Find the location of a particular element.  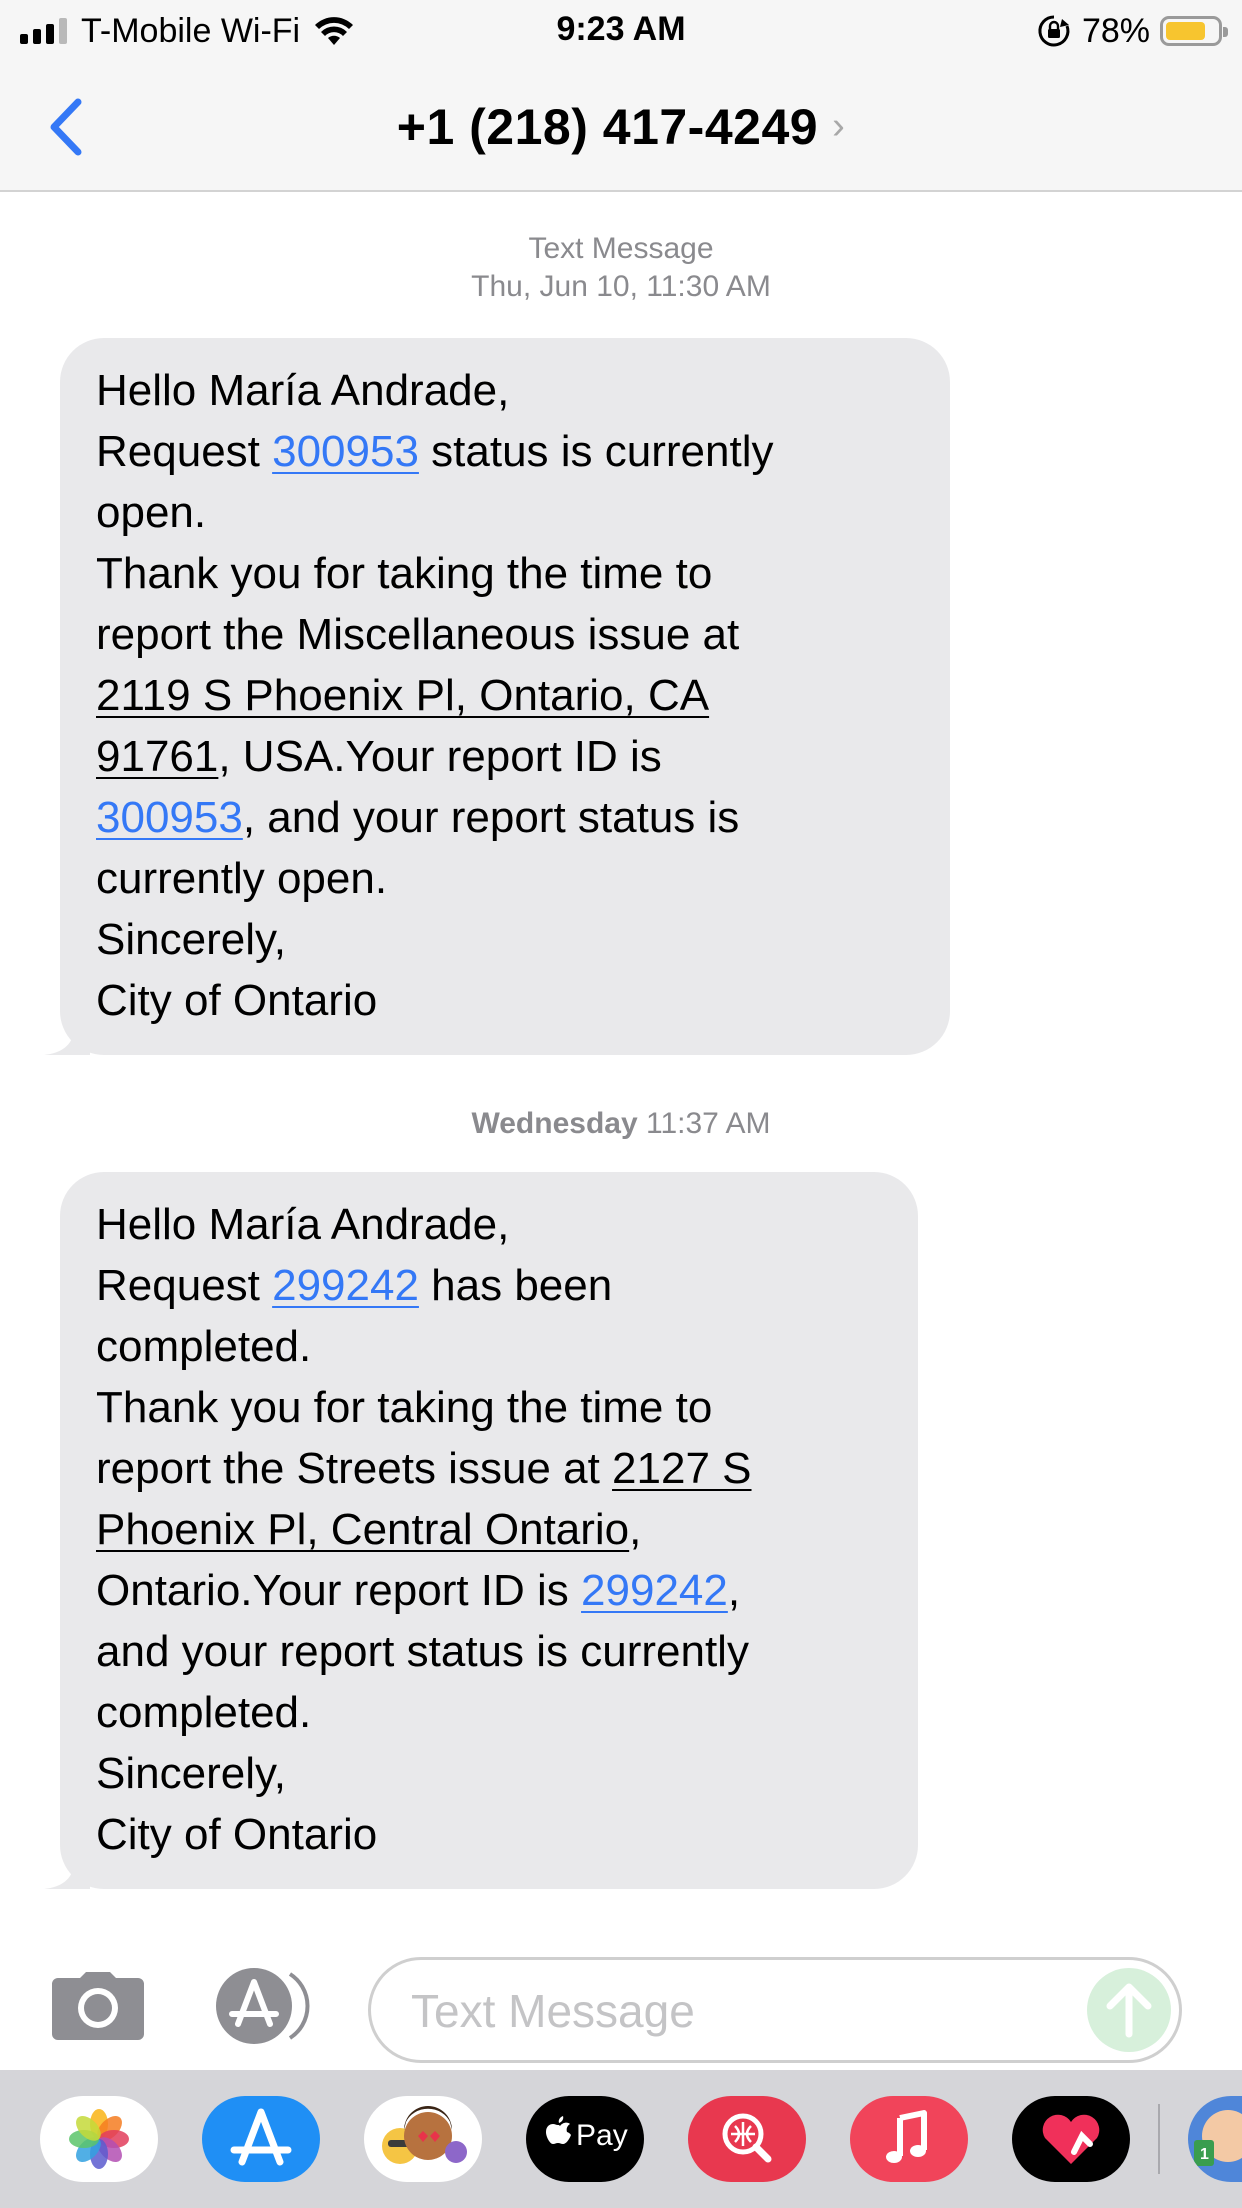

message-line: Phoenix Pl, Central Ontario, is located at coordinates (489, 1529).